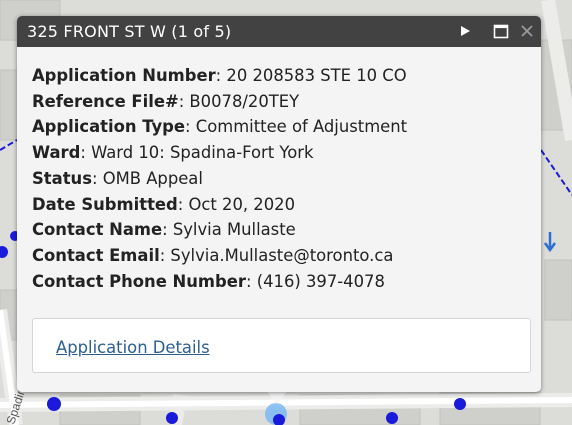  Describe the element at coordinates (316, 75) in the screenshot. I see `field-value: 20 208583 STE 10 CO` at that location.